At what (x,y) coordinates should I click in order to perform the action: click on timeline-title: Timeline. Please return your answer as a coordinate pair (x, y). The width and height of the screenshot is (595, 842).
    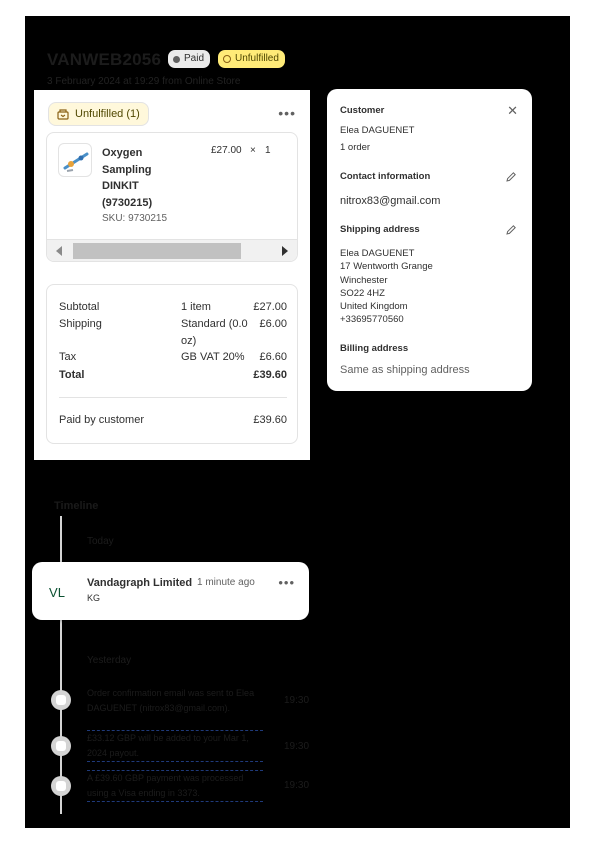
    Looking at the image, I should click on (76, 506).